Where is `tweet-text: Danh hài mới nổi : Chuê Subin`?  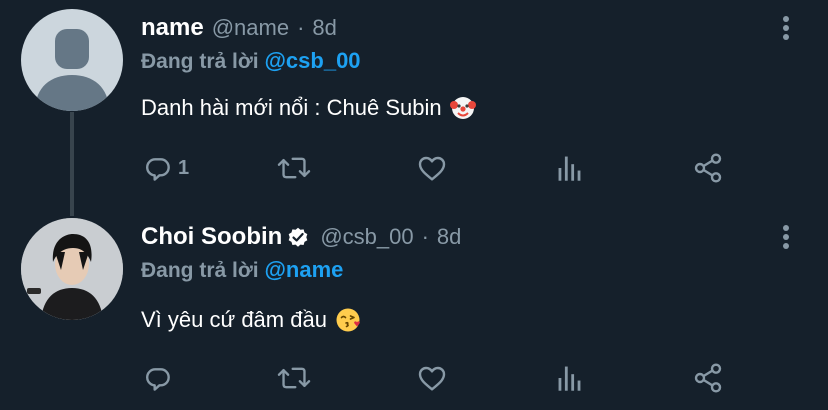
tweet-text: Danh hài mới nổi : Chuê Subin is located at coordinates (308, 108).